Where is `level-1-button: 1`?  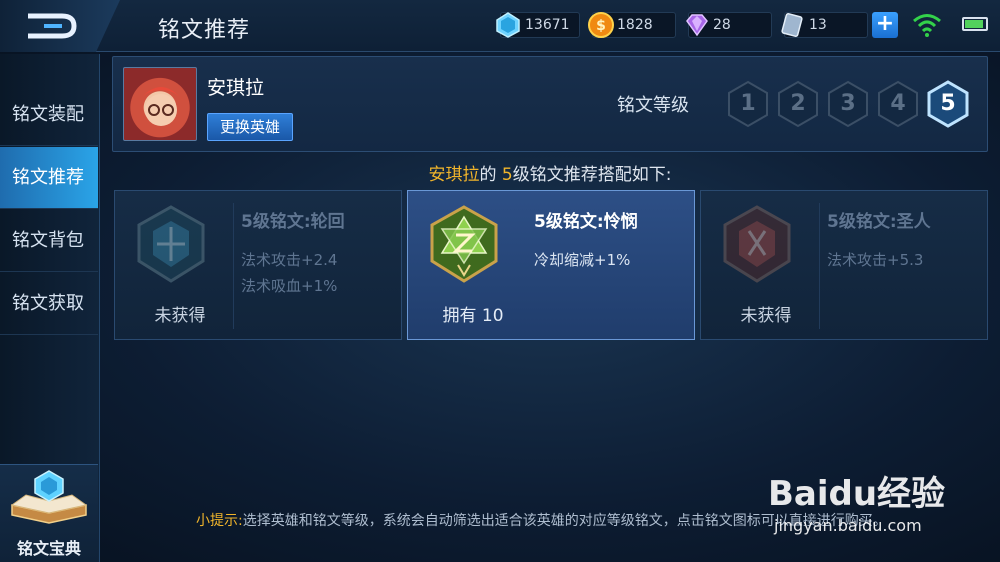 level-1-button: 1 is located at coordinates (748, 104).